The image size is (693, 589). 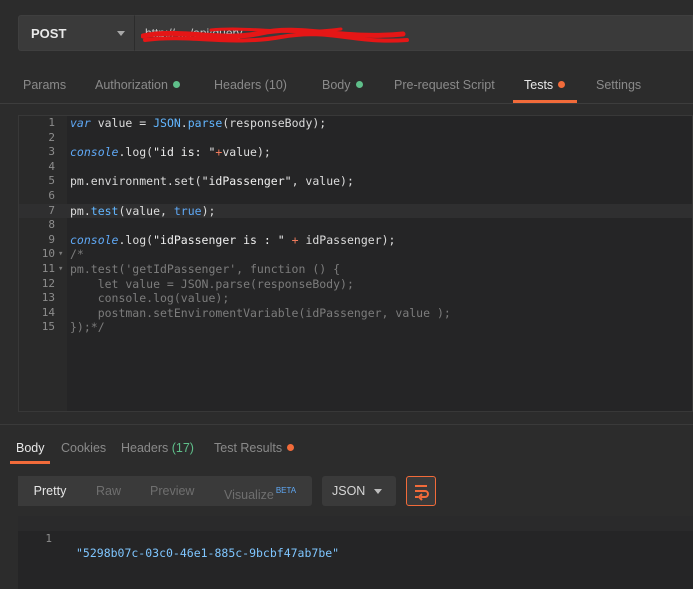 What do you see at coordinates (355, 298) in the screenshot?
I see `code-line: 13 console.log(value);` at bounding box center [355, 298].